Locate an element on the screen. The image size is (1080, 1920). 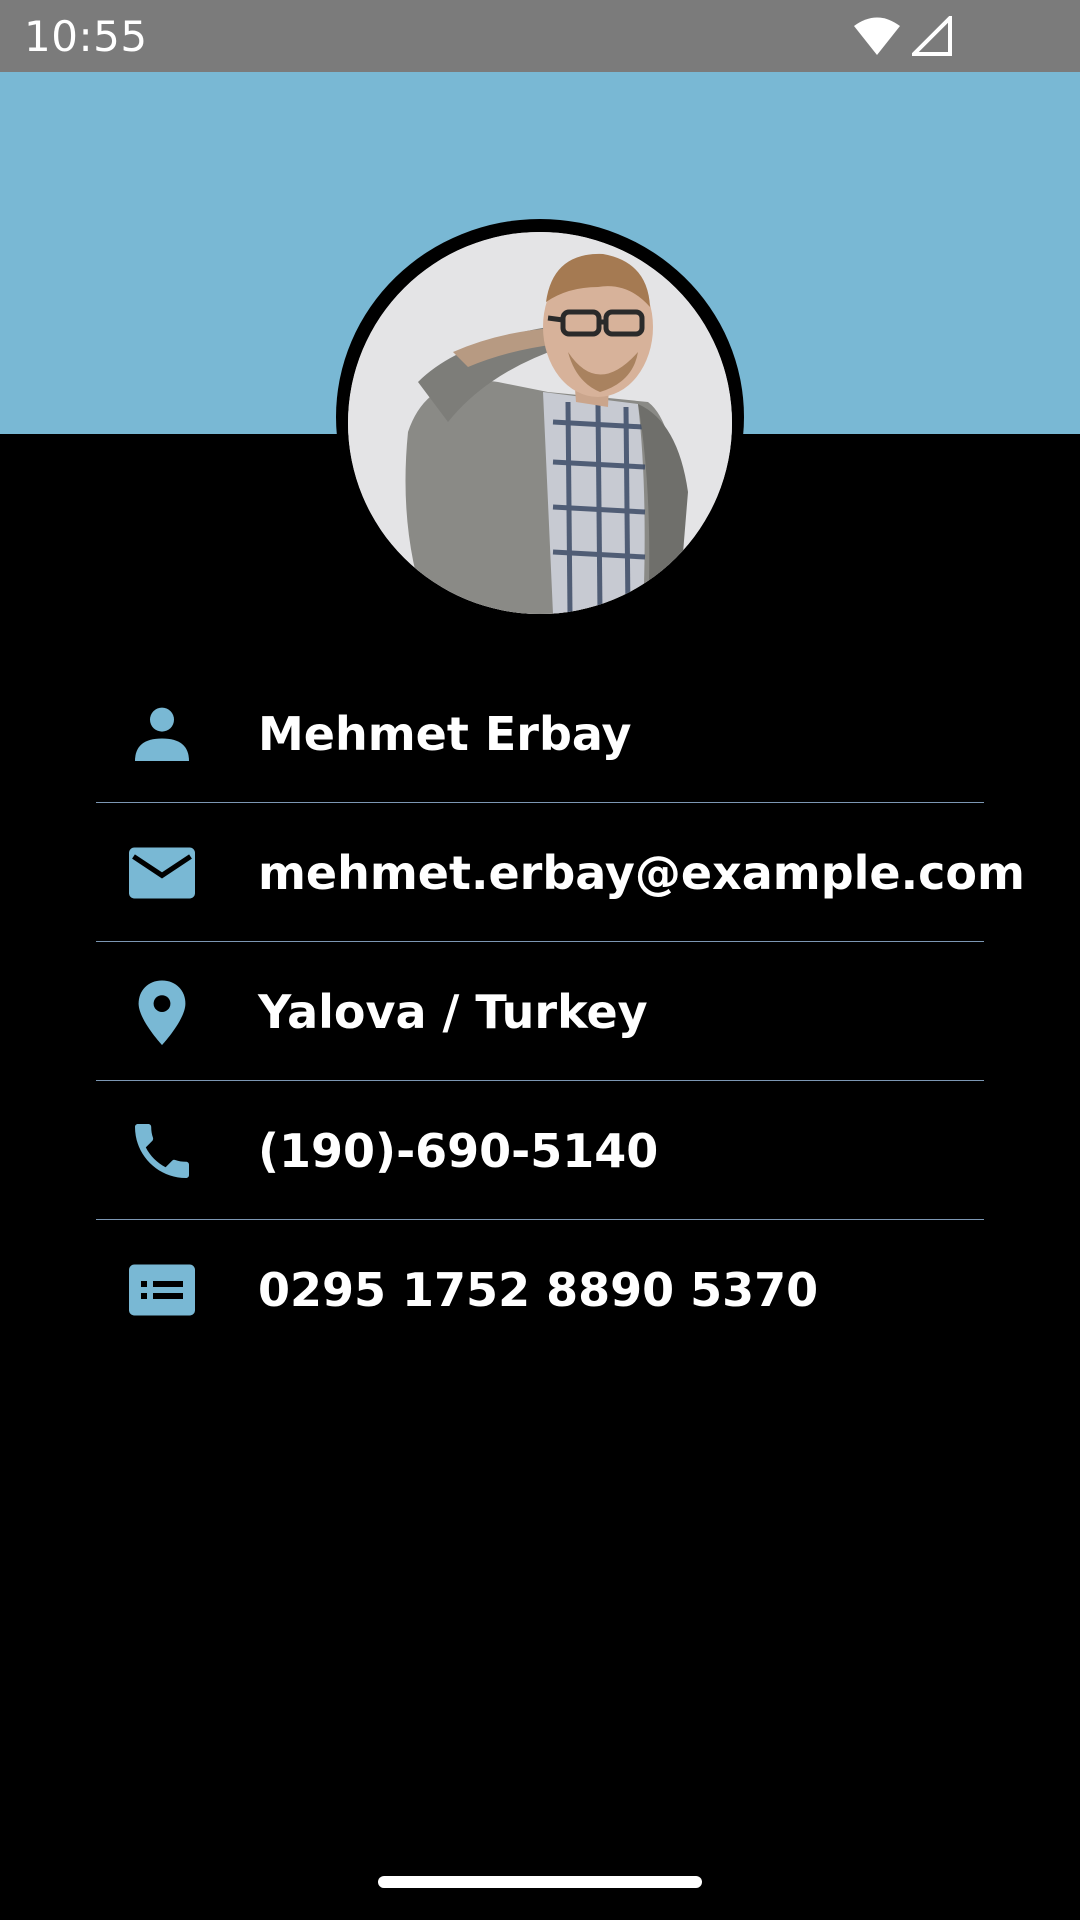
email-text: mehmet.erbay@example.com is located at coordinates (641, 873).